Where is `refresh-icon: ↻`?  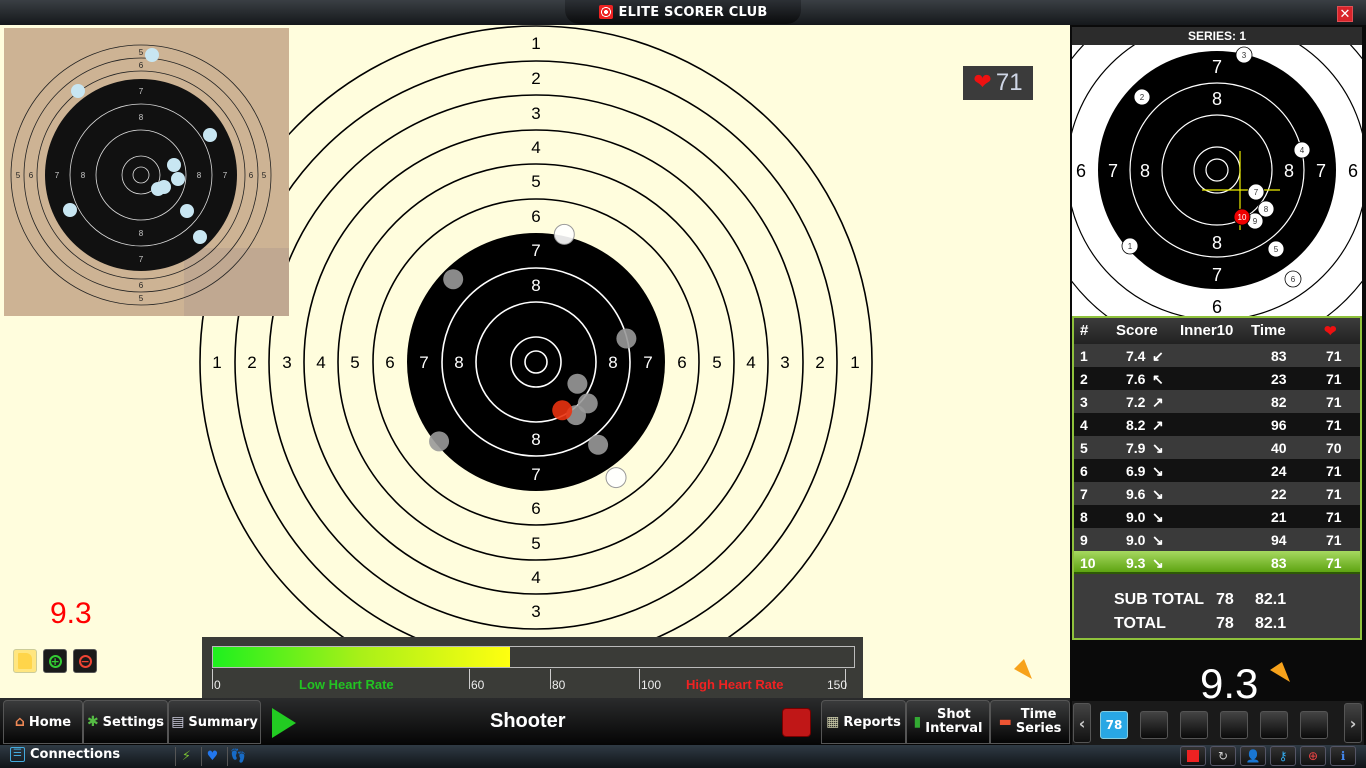 refresh-icon: ↻ is located at coordinates (1223, 756).